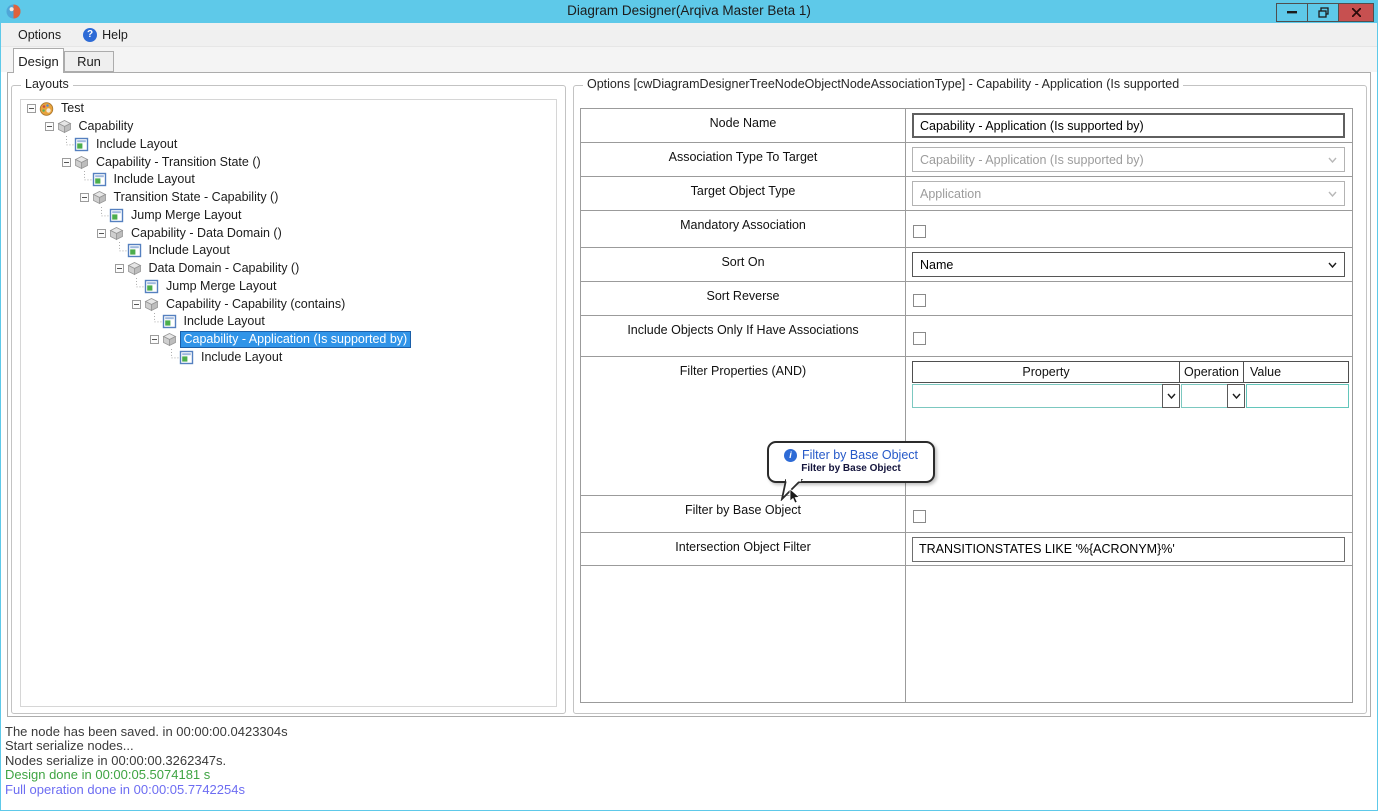 The width and height of the screenshot is (1378, 811). I want to click on filter-grid-column-header: Property, so click(1046, 372).